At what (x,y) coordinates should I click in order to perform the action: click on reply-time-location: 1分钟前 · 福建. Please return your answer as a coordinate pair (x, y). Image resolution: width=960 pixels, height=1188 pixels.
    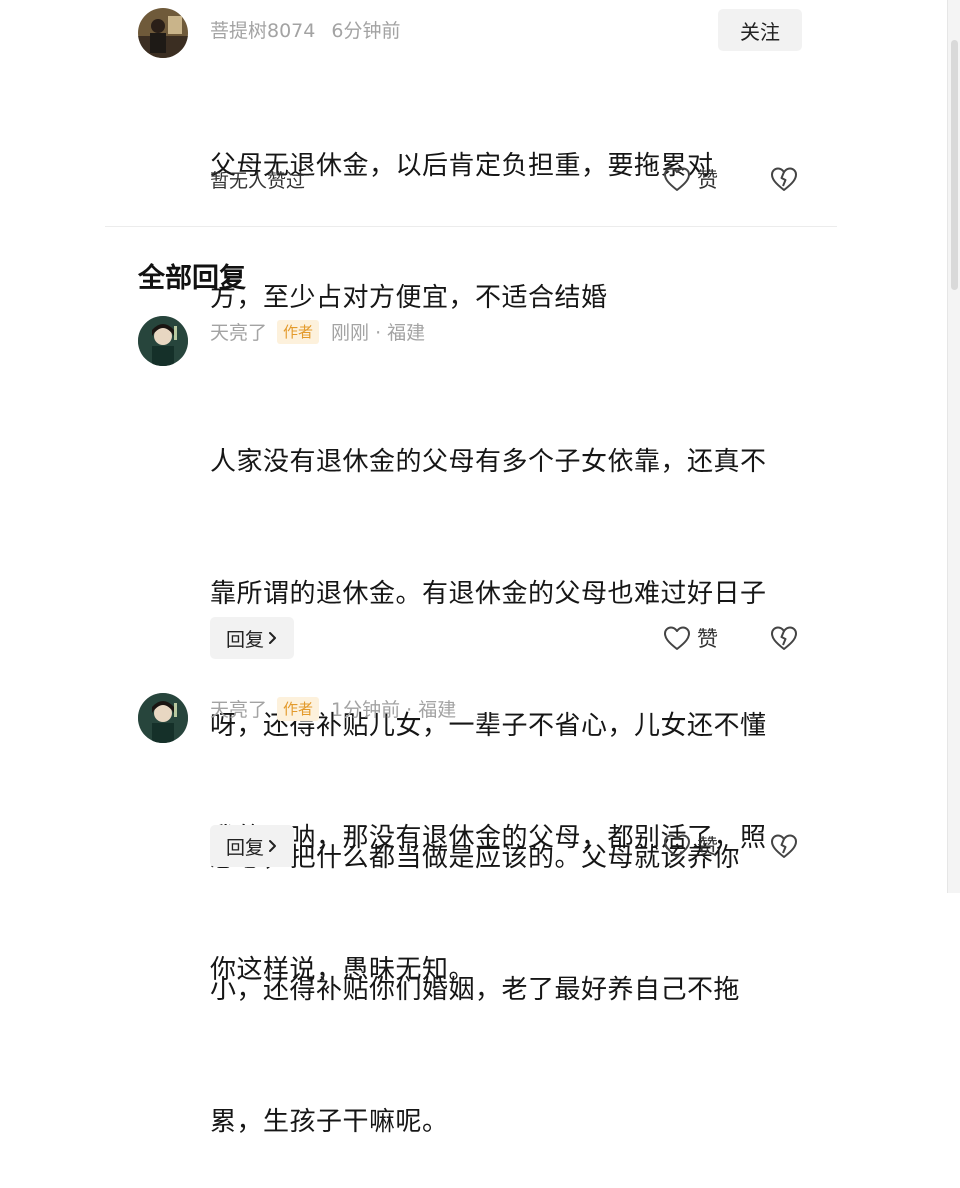
    Looking at the image, I should click on (394, 710).